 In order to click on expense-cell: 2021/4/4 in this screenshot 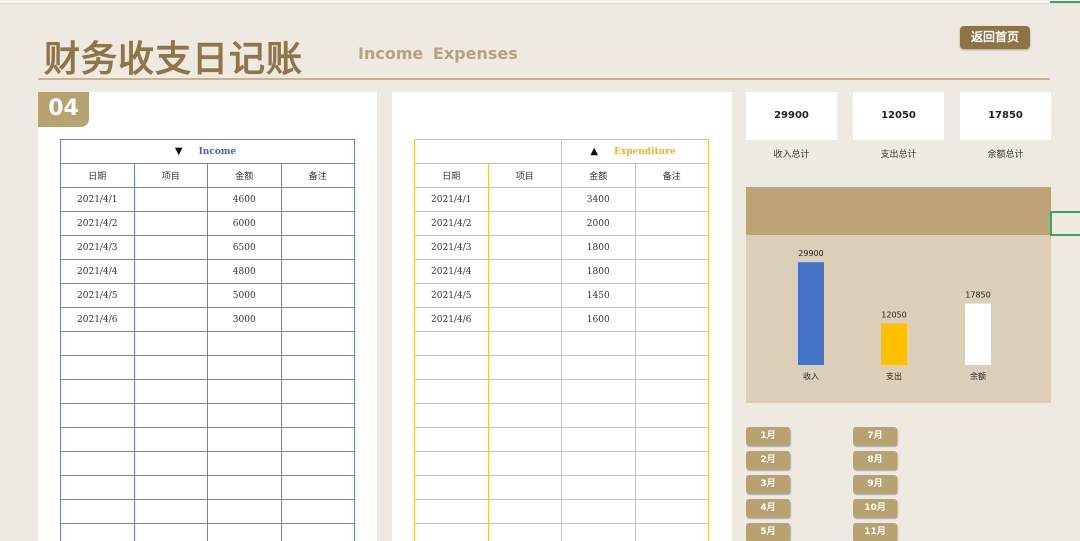, I will do `click(451, 271)`.